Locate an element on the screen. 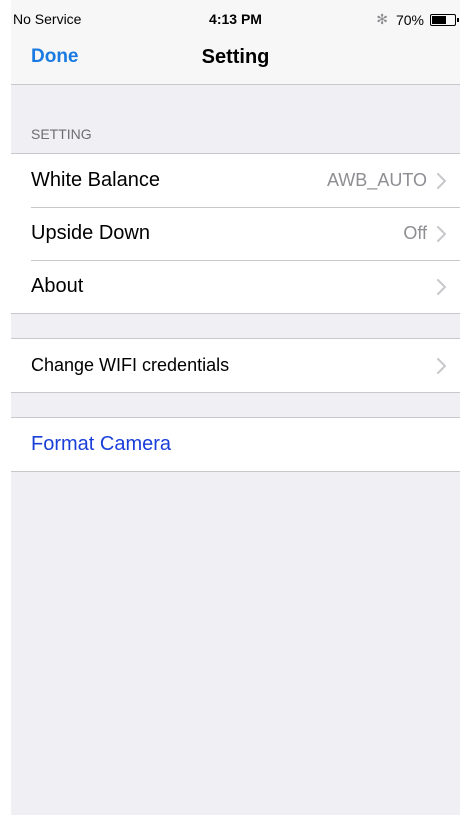 This screenshot has height=815, width=460. format-group: Format Camera is located at coordinates (235, 444).